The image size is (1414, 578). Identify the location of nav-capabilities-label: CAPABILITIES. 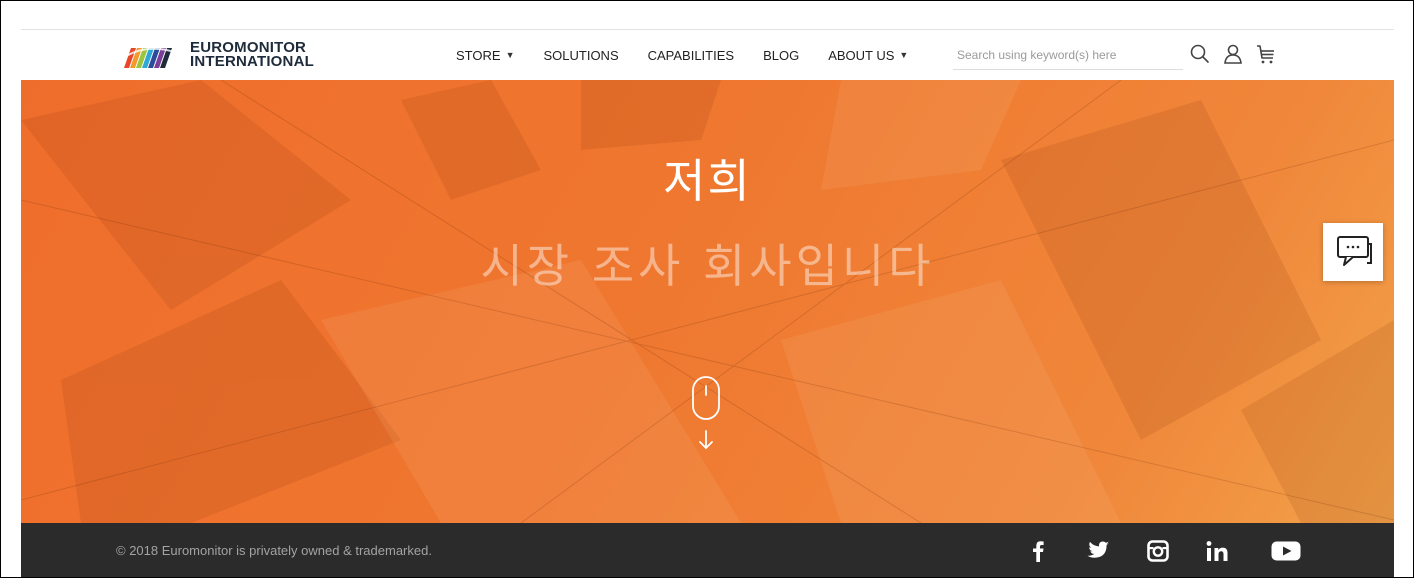
(691, 55).